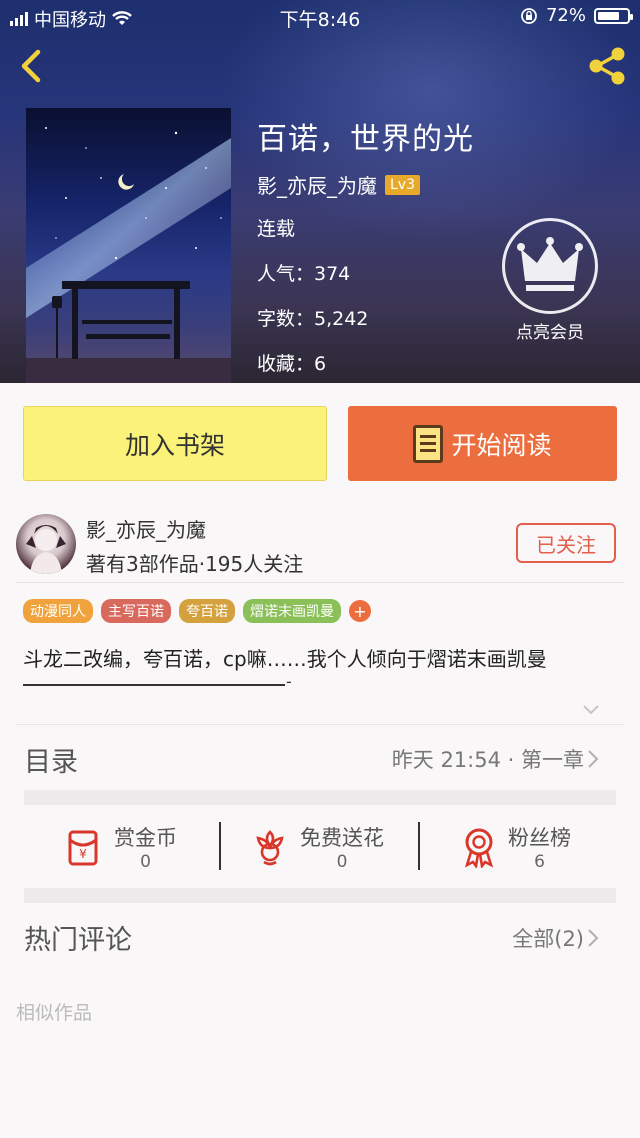  Describe the element at coordinates (342, 862) in the screenshot. I see `send-flowers-value: 0` at that location.